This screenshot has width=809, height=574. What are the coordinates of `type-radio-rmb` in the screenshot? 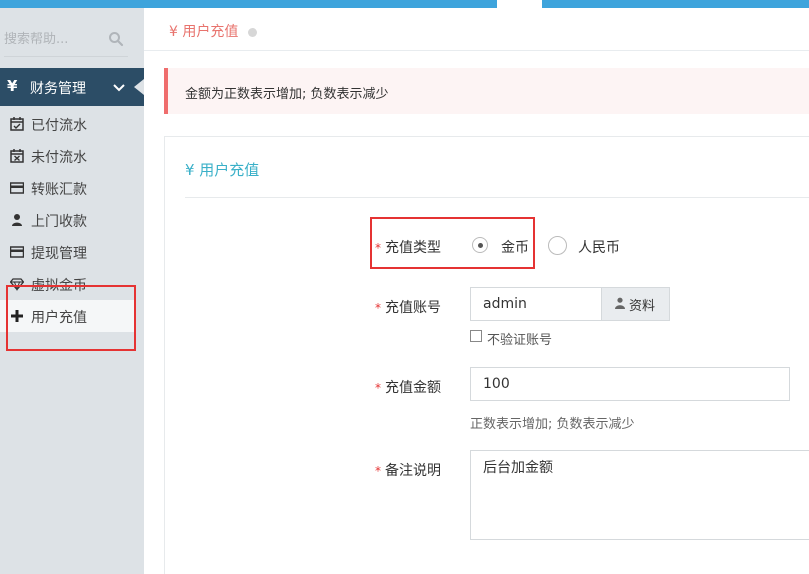 It's located at (557, 245).